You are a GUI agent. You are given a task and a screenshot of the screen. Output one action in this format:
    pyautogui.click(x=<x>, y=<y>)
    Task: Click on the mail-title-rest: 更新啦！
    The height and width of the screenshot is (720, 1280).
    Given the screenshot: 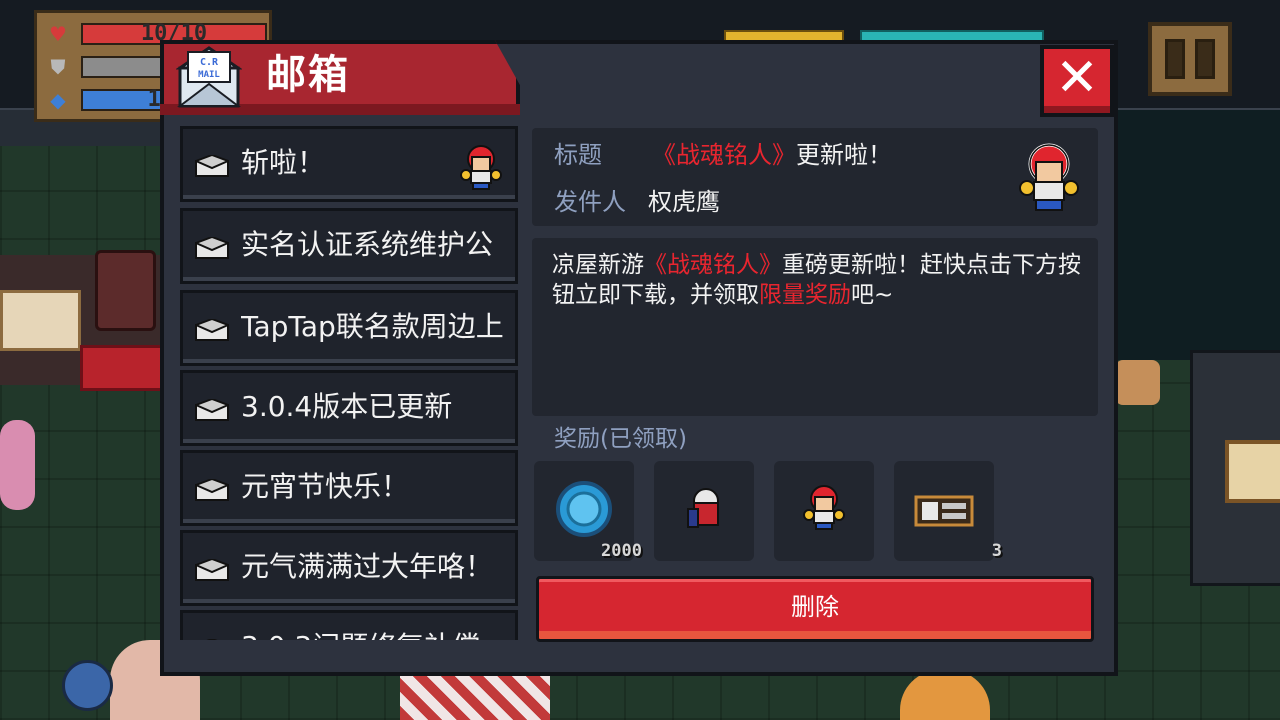 What is the action you would take?
    pyautogui.click(x=844, y=155)
    